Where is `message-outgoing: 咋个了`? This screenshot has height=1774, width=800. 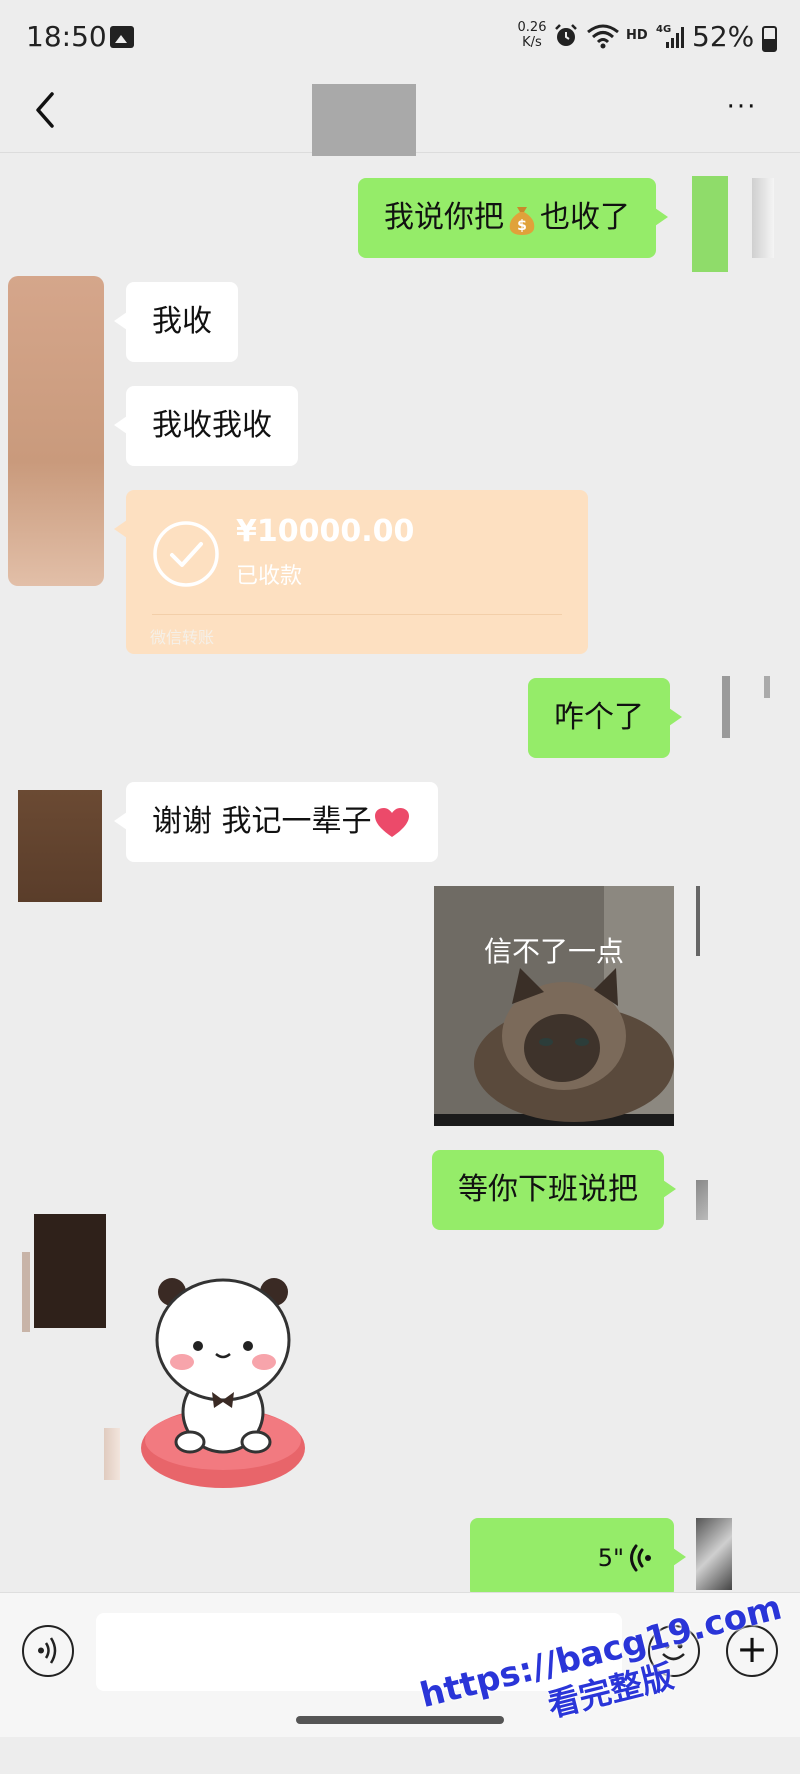 message-outgoing: 咋个了 is located at coordinates (605, 718).